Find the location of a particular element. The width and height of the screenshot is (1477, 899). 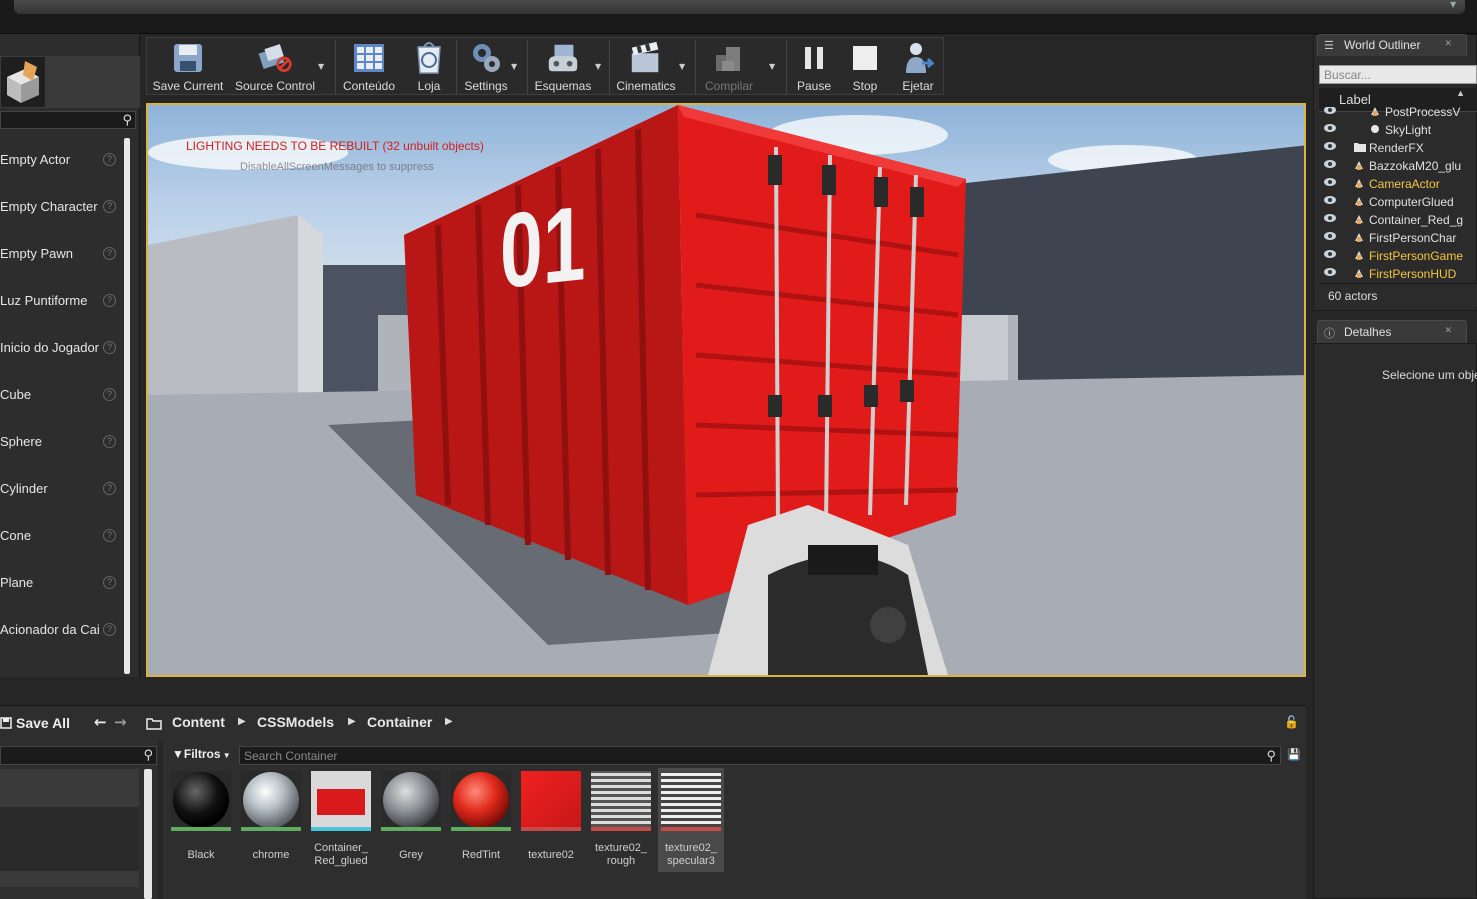

asset-tile: Black is located at coordinates (201, 820).